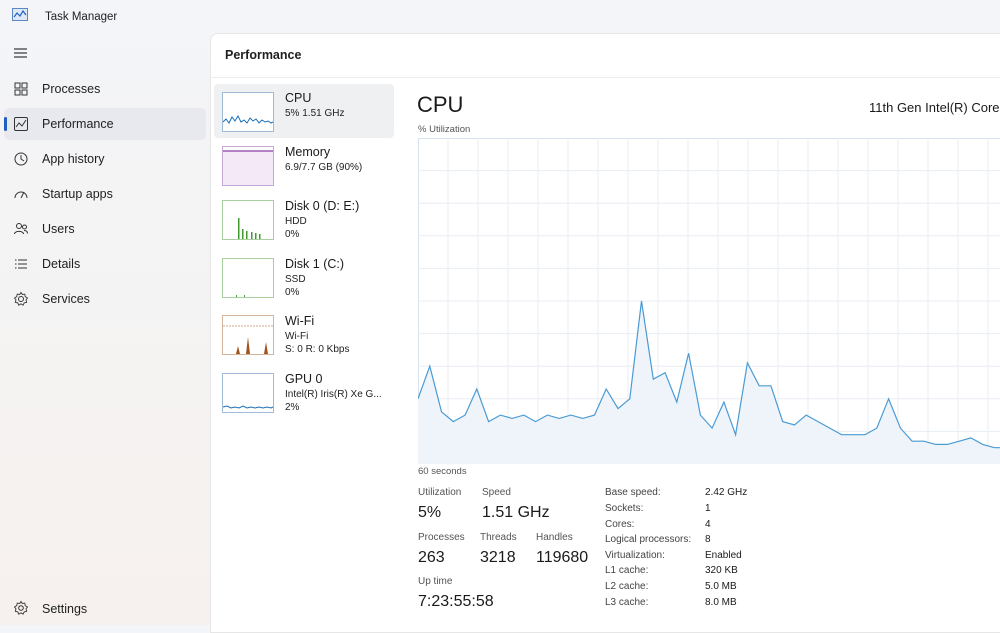 This screenshot has height=633, width=1000. What do you see at coordinates (721, 570) in the screenshot?
I see `spec-value: 320 KB` at bounding box center [721, 570].